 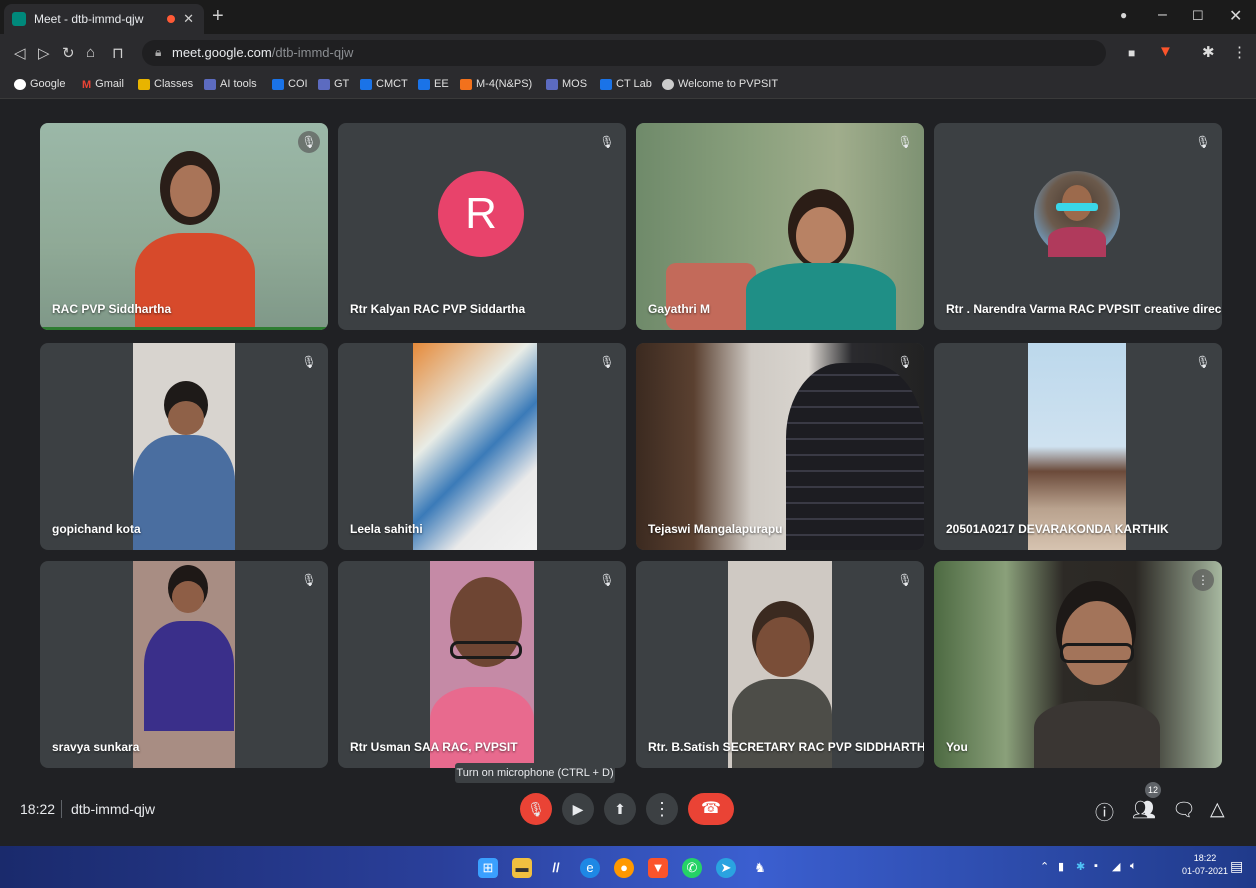 What do you see at coordinates (1131, 53) in the screenshot?
I see `camera-in-use-icon: ■` at bounding box center [1131, 53].